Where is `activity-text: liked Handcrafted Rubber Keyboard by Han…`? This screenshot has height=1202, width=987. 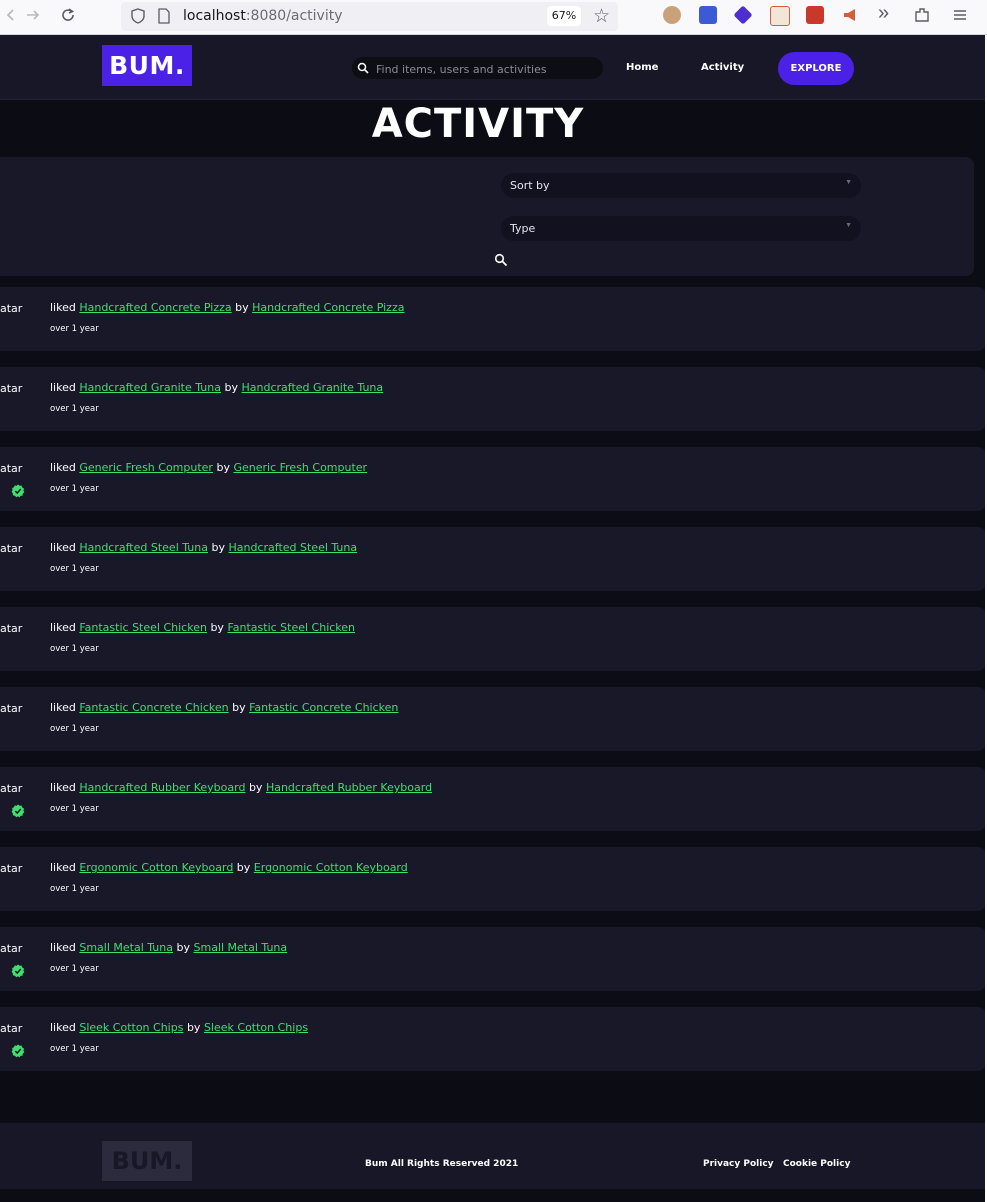 activity-text: liked Handcrafted Rubber Keyboard by Han… is located at coordinates (241, 787).